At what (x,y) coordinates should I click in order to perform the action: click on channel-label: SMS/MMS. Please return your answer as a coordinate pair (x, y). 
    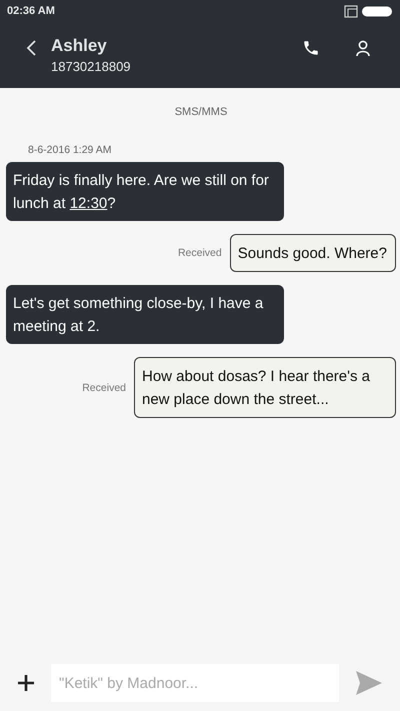
    Looking at the image, I should click on (201, 112).